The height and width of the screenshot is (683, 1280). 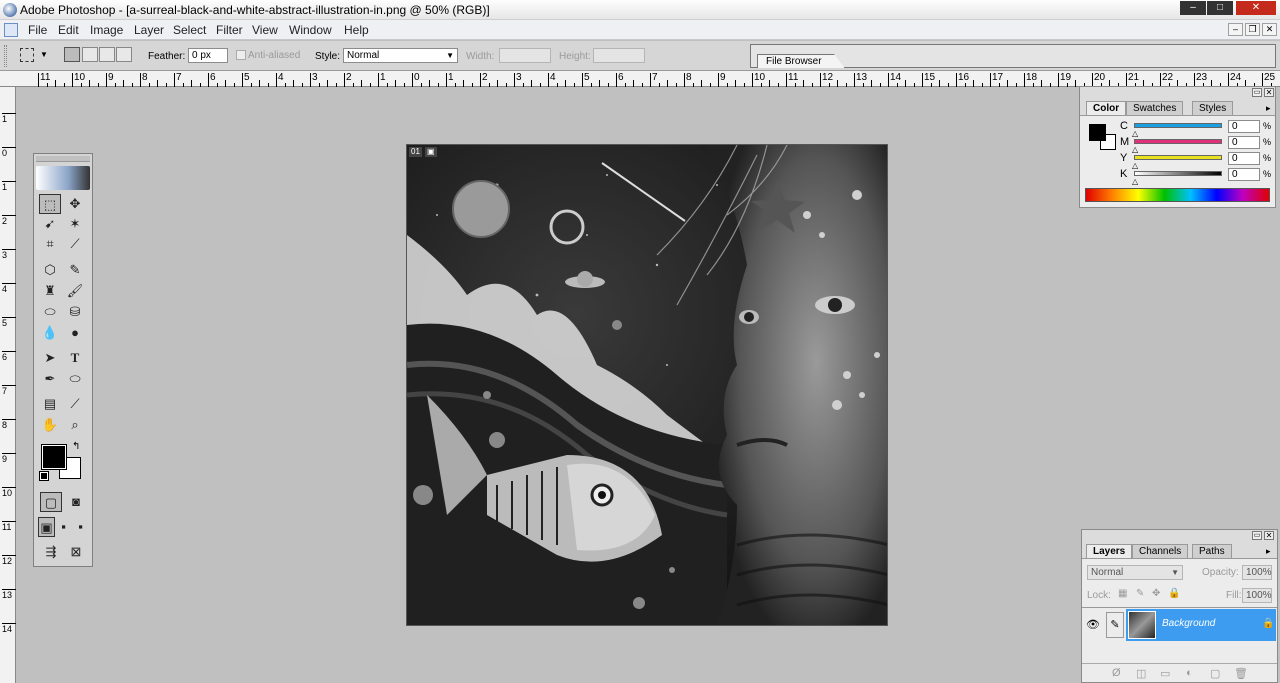 I want to click on imageready-icon: ⊠, so click(x=76, y=552).